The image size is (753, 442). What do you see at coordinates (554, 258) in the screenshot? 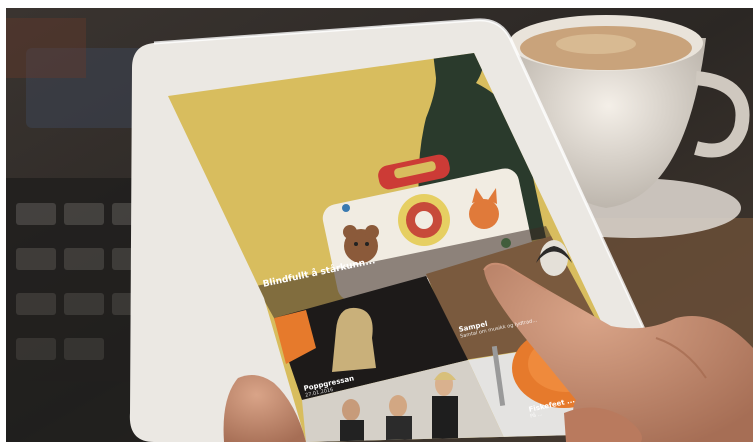
I see `person-photo-sampel` at bounding box center [554, 258].